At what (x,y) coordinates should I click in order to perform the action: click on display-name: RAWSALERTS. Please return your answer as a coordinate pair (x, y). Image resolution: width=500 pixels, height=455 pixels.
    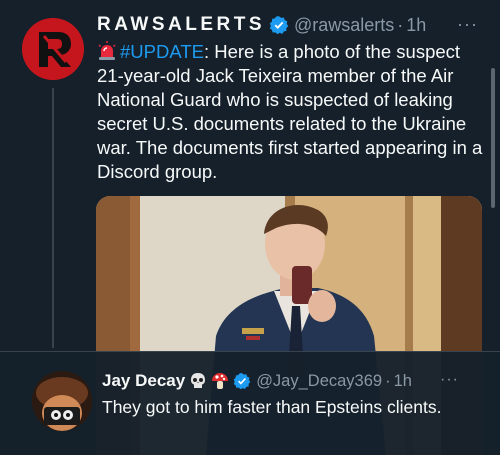
    Looking at the image, I should click on (181, 25).